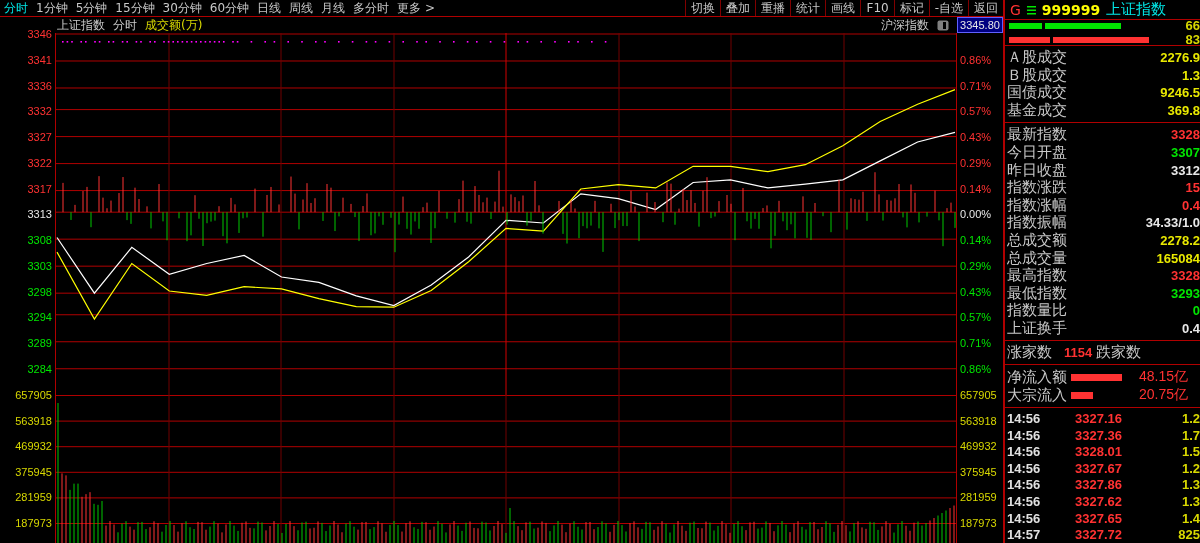  Describe the element at coordinates (1190, 435) in the screenshot. I see `tick-volume: 1.7` at that location.